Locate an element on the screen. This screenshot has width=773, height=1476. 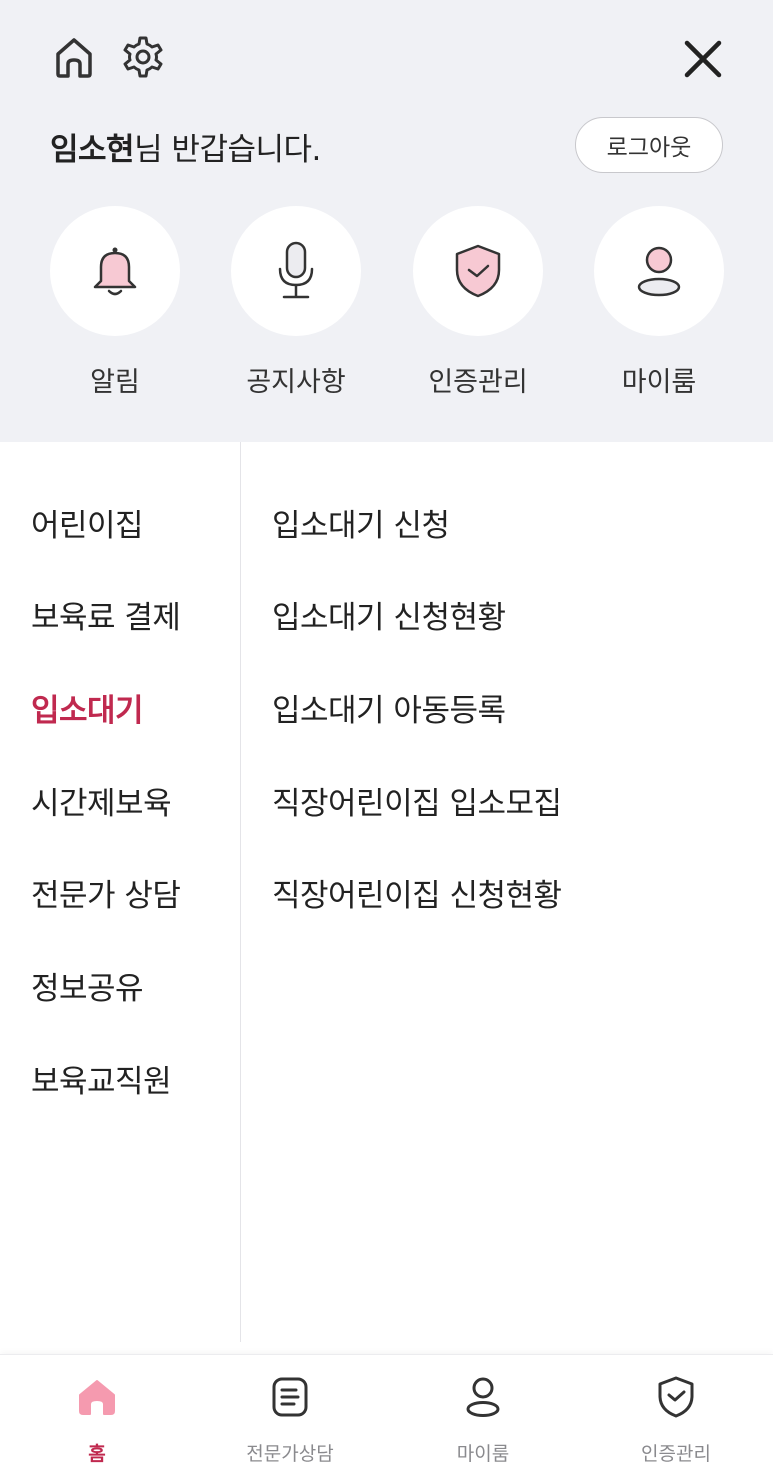
greeting-suffix: 님 반갑습니다. is located at coordinates (227, 150).